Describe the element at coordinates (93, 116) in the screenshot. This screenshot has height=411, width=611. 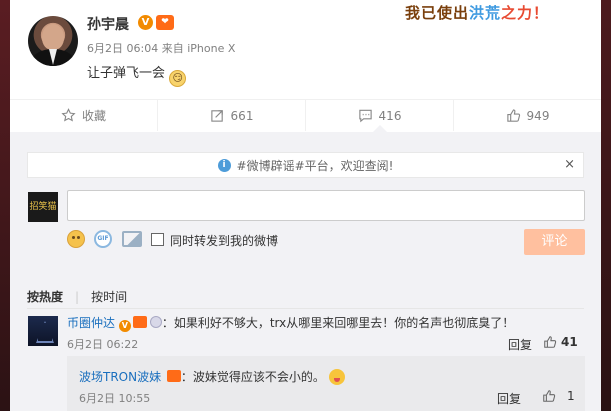
I see `favorite-label: 收藏` at that location.